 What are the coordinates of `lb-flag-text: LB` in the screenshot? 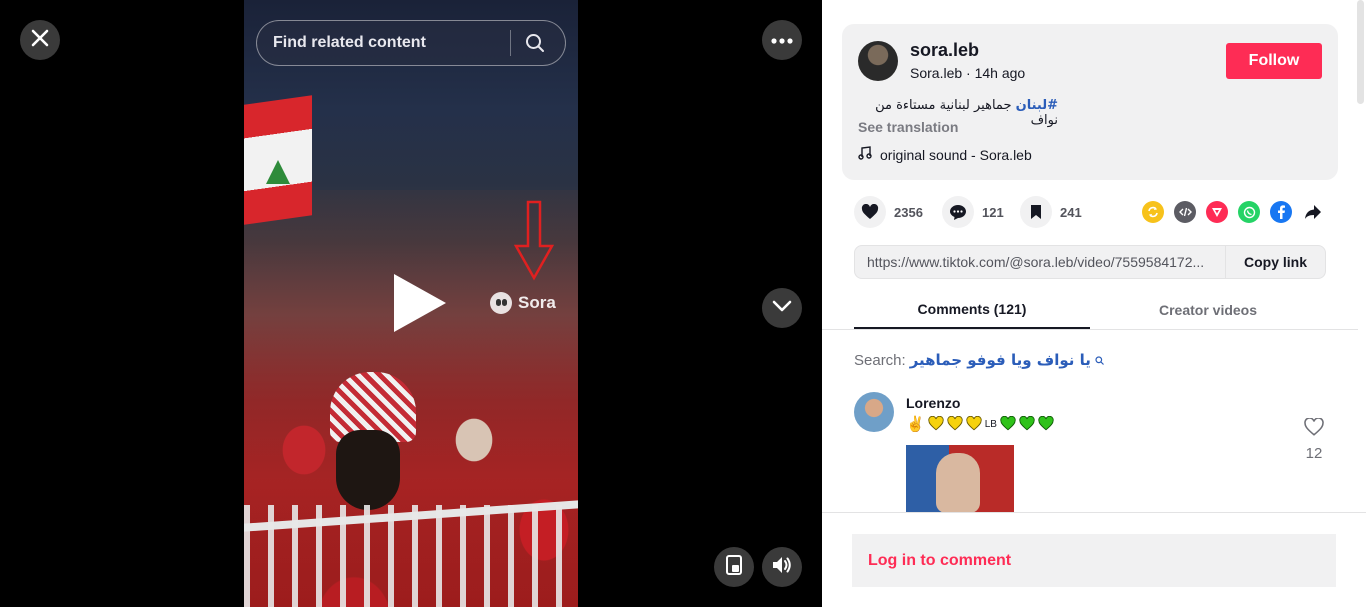 It's located at (990, 424).